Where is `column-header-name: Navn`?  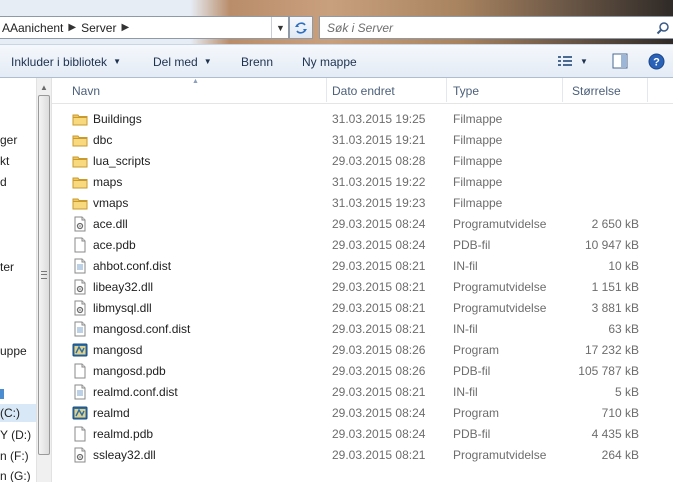
column-header-name: Navn is located at coordinates (86, 91).